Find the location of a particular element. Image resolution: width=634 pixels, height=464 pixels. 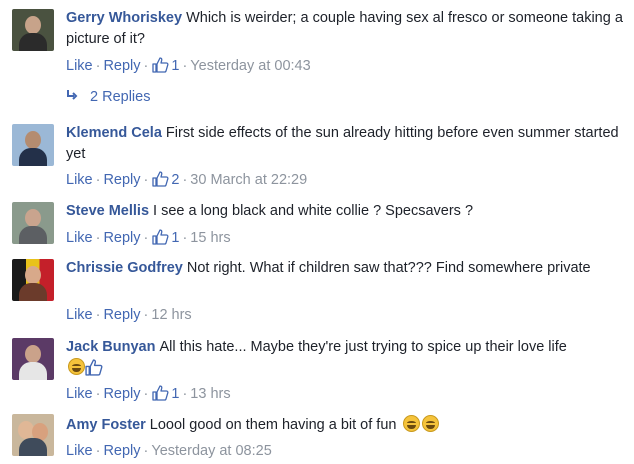

comment-author: Jack Bunyan is located at coordinates (110, 347).